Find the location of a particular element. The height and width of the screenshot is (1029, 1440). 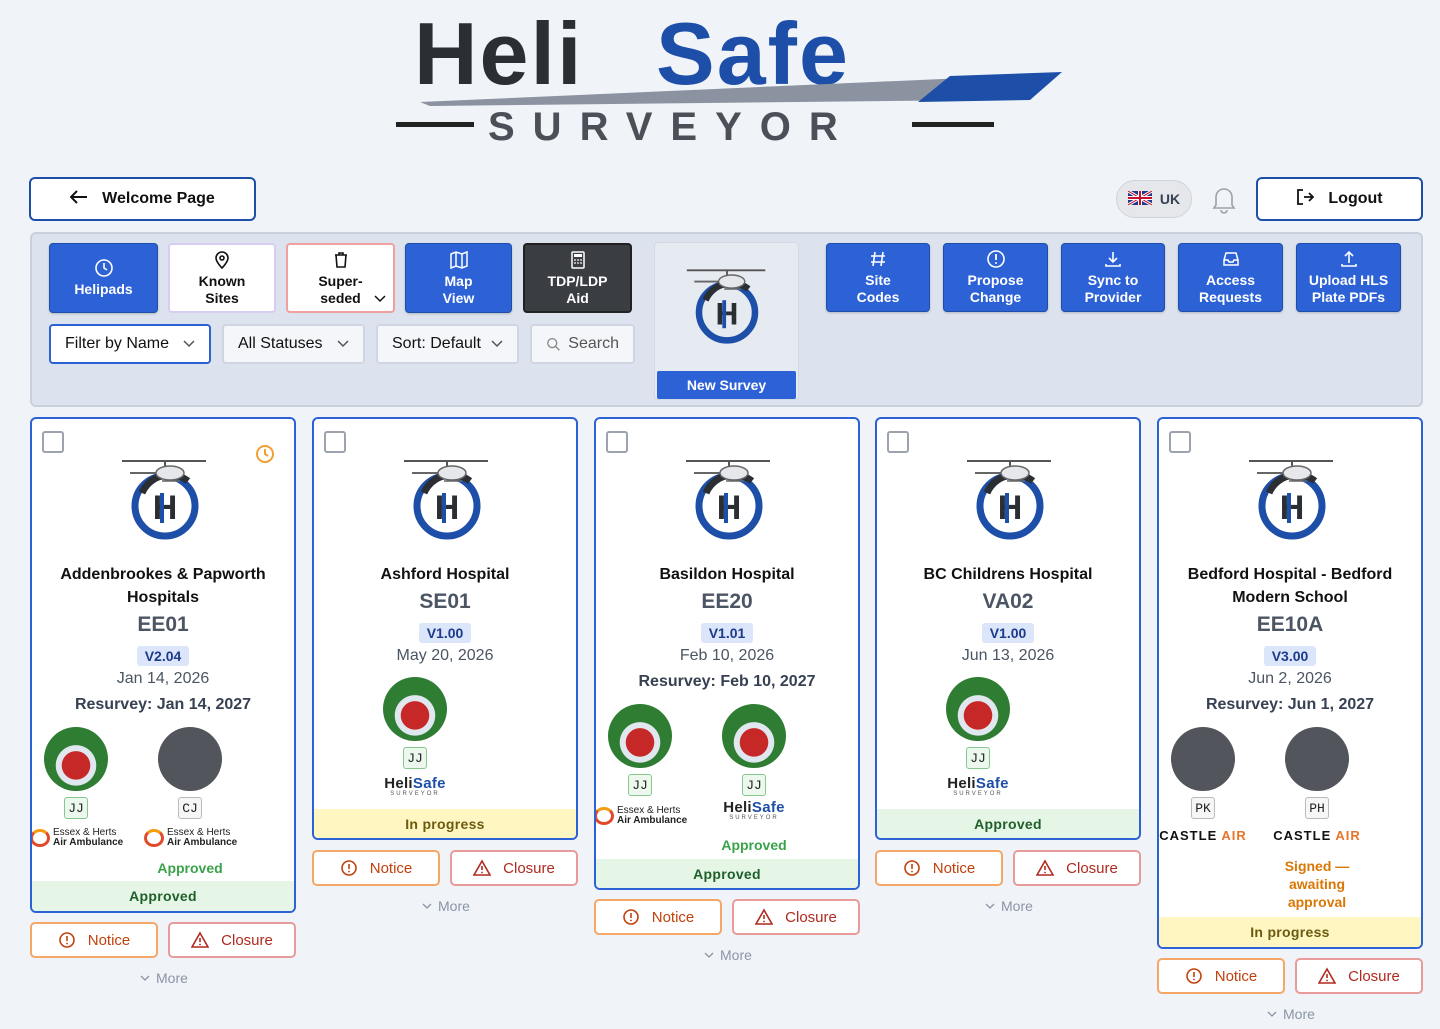

logout-icon is located at coordinates (1305, 199).